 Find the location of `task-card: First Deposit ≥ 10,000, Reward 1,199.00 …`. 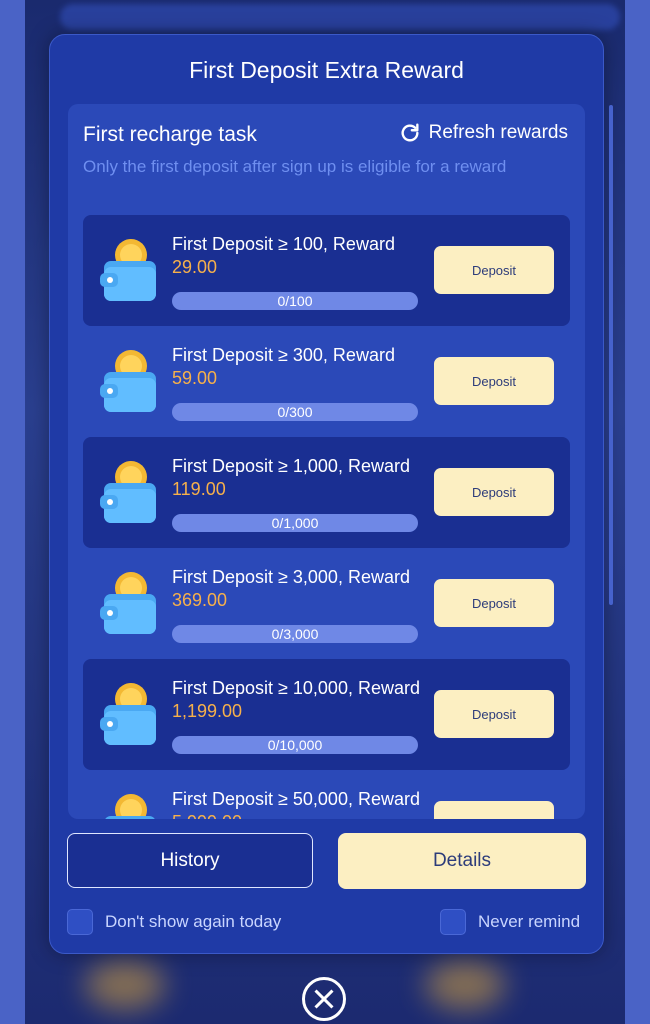

task-card: First Deposit ≥ 10,000, Reward 1,199.00 … is located at coordinates (326, 714).